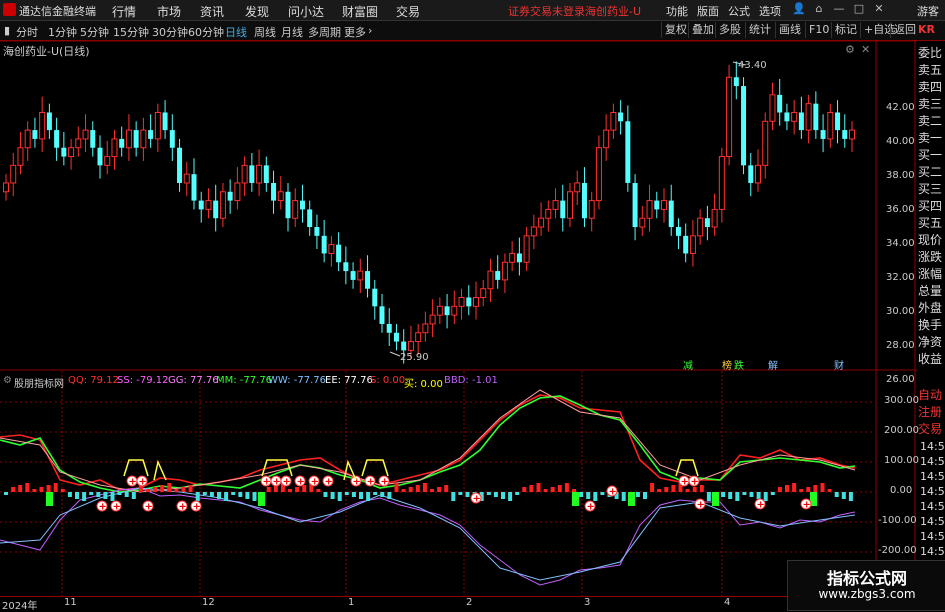  What do you see at coordinates (799, 9) in the screenshot?
I see `user-icon: 👤` at bounding box center [799, 9].